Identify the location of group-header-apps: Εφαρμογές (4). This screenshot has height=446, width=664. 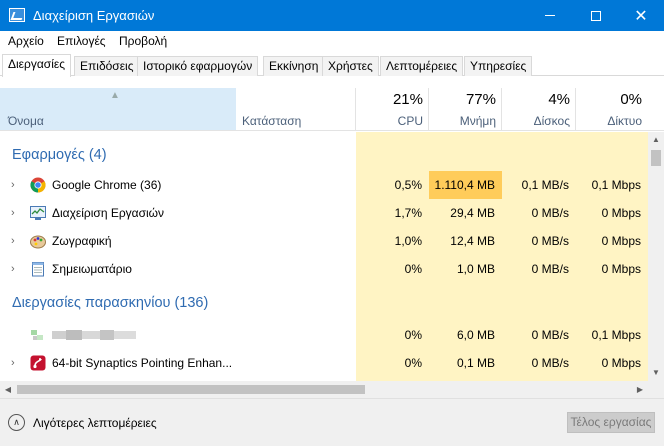
(324, 156).